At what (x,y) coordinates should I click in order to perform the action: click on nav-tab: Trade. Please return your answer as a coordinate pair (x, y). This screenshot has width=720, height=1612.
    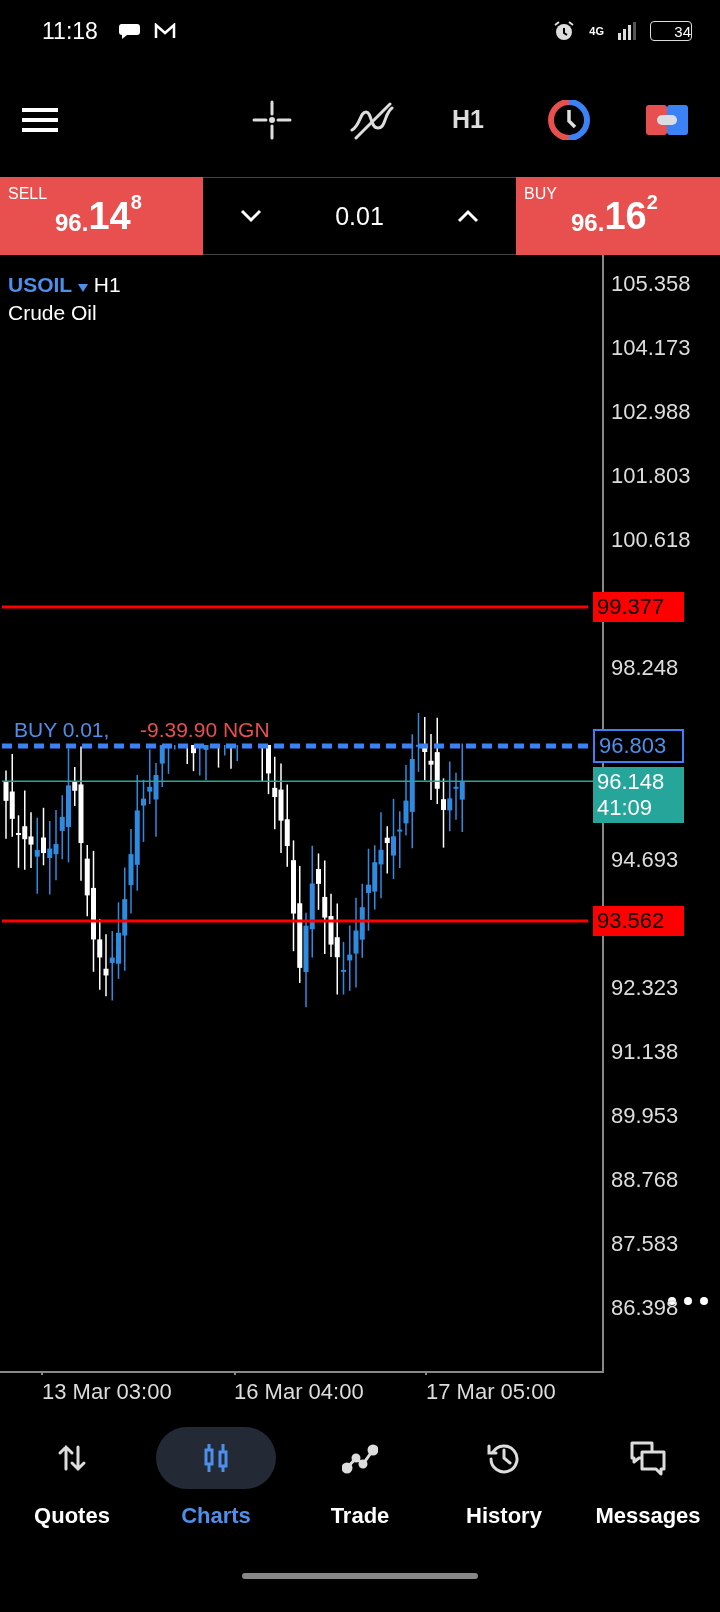
    Looking at the image, I should click on (360, 1478).